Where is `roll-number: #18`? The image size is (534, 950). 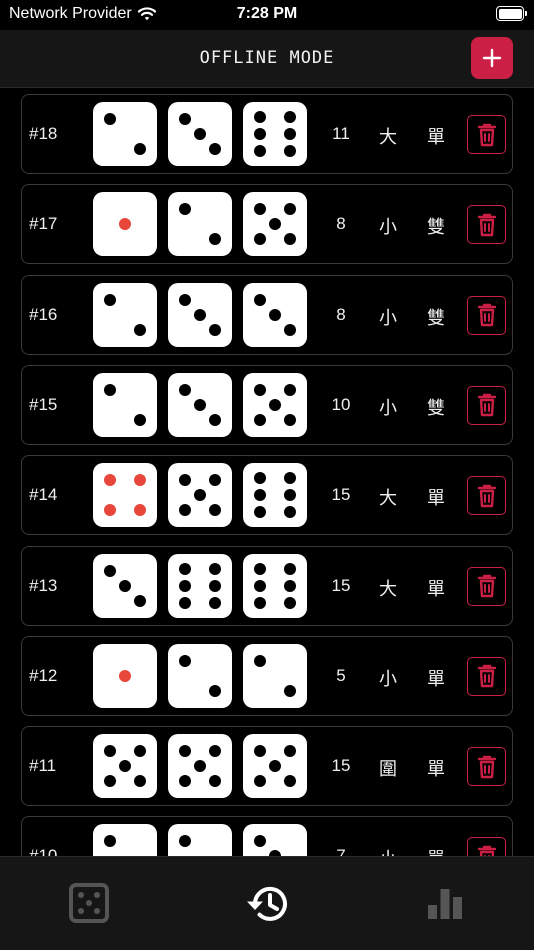 roll-number: #18 is located at coordinates (43, 133).